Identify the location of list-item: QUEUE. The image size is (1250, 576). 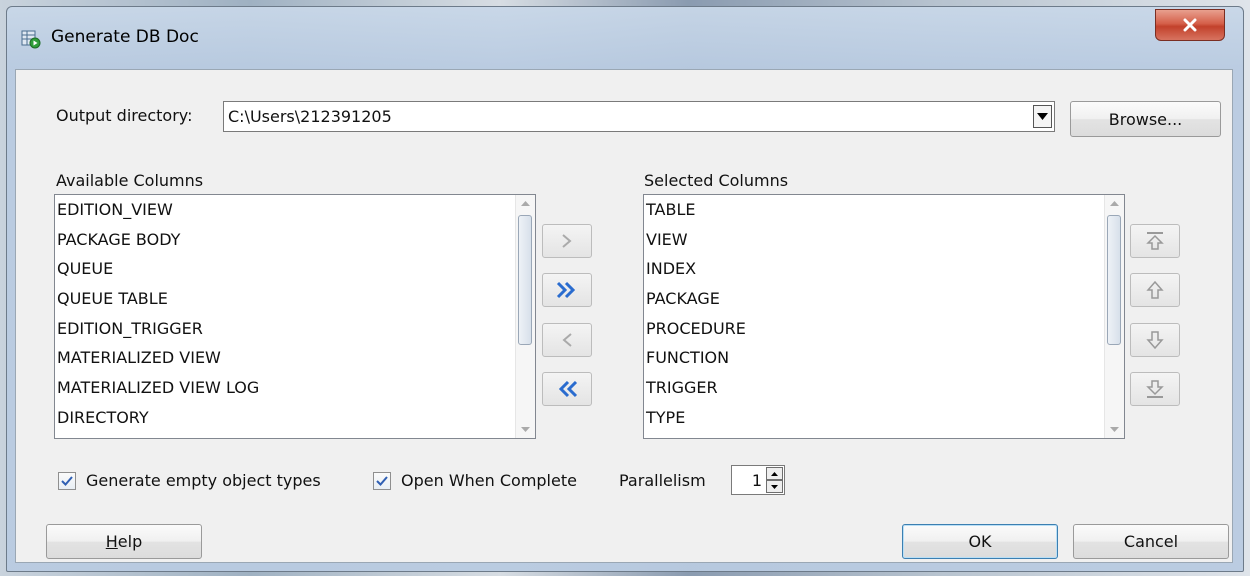
(285, 269).